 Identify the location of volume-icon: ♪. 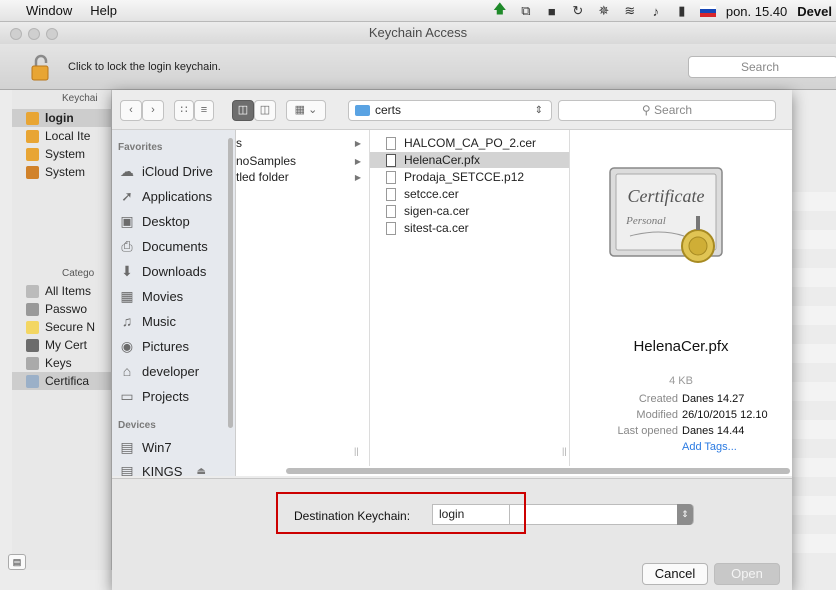
(656, 11).